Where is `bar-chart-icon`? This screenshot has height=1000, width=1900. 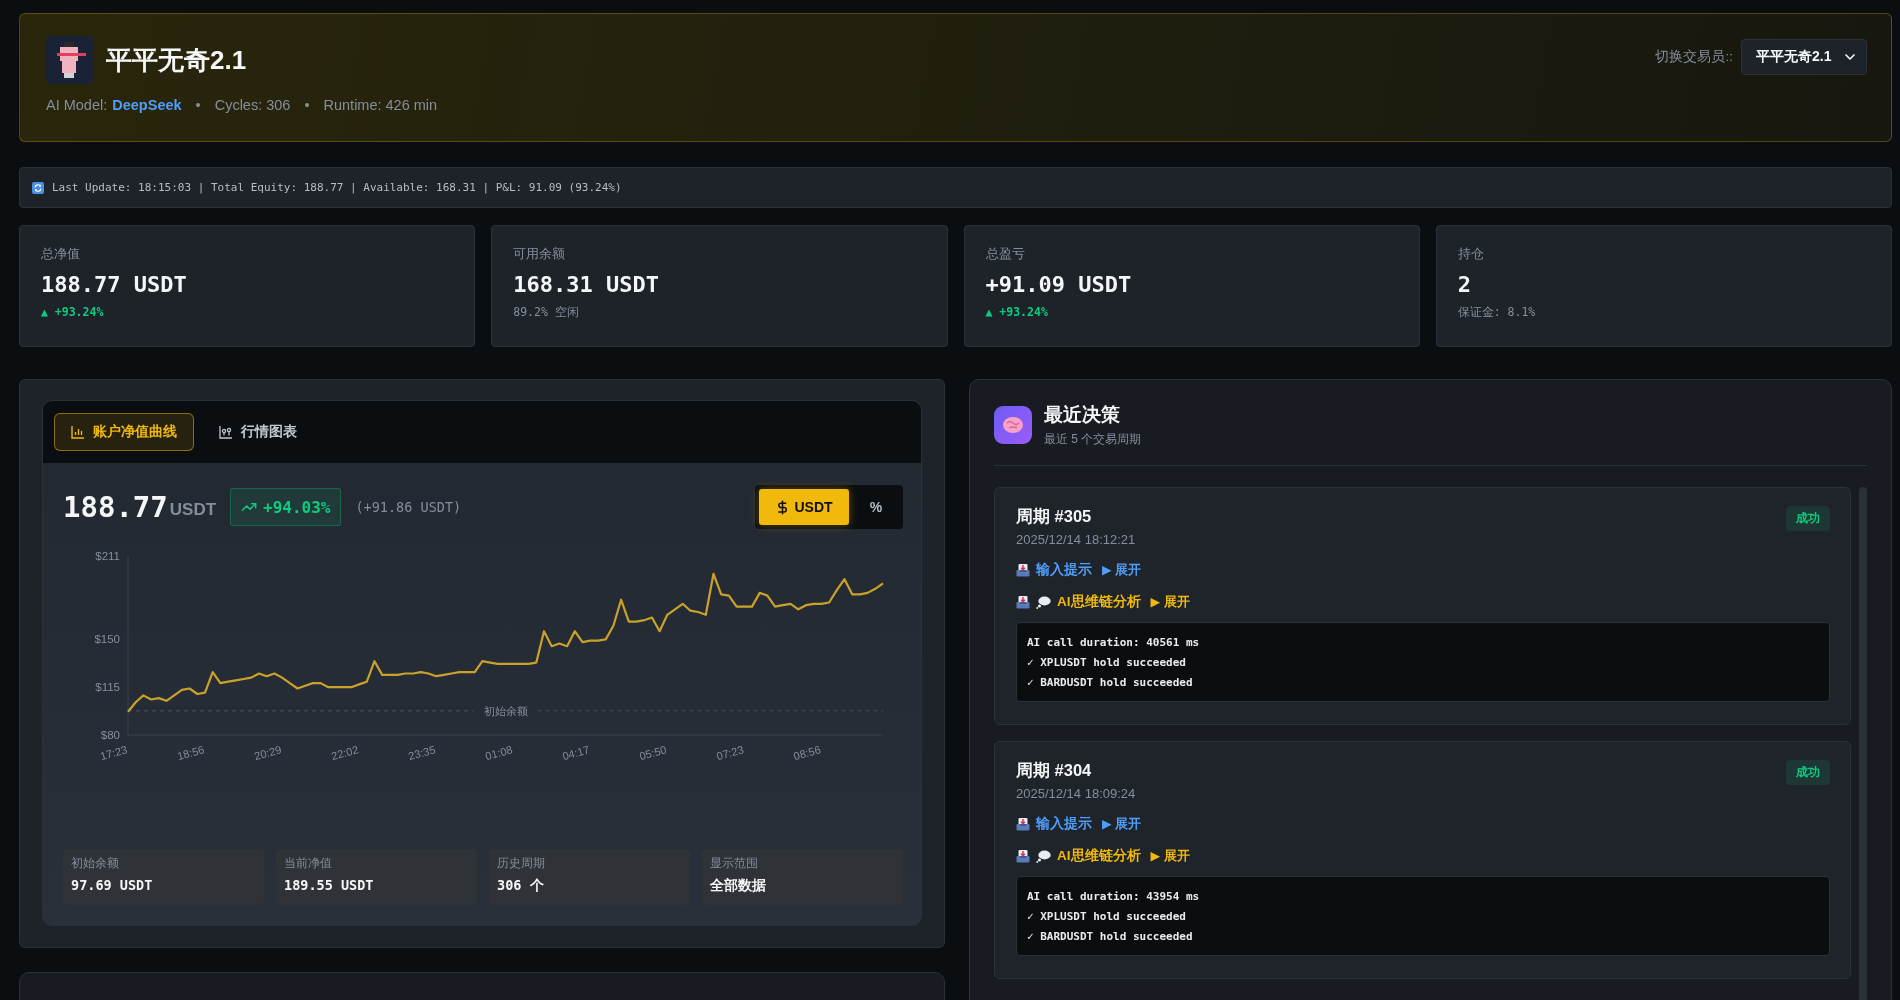
bar-chart-icon is located at coordinates (78, 432).